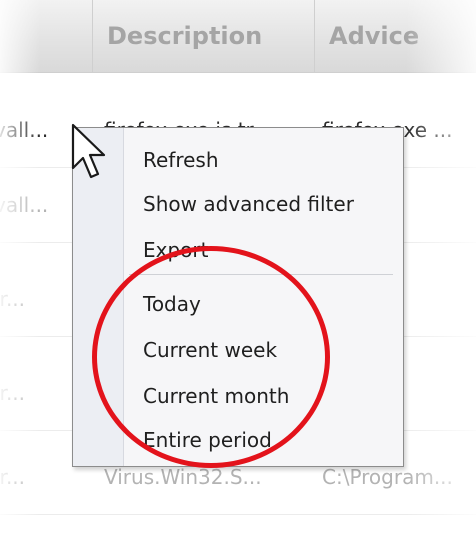  Describe the element at coordinates (210, 350) in the screenshot. I see `menu-item-current-week: Current week` at that location.